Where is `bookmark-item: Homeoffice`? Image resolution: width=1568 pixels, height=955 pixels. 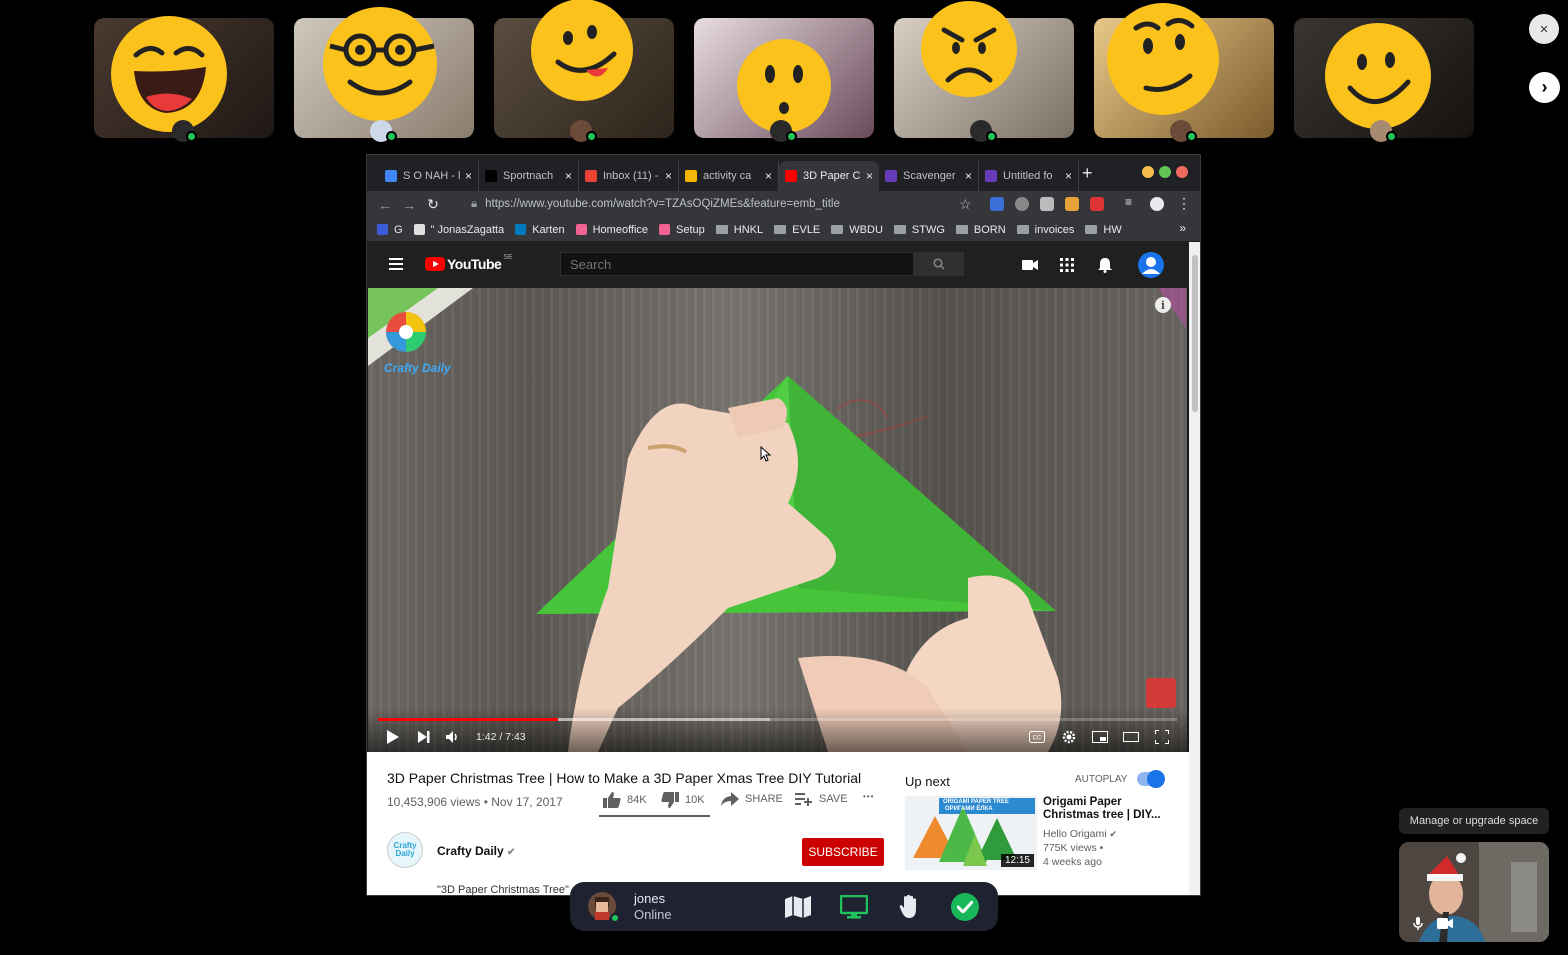 bookmark-item: Homeoffice is located at coordinates (611, 230).